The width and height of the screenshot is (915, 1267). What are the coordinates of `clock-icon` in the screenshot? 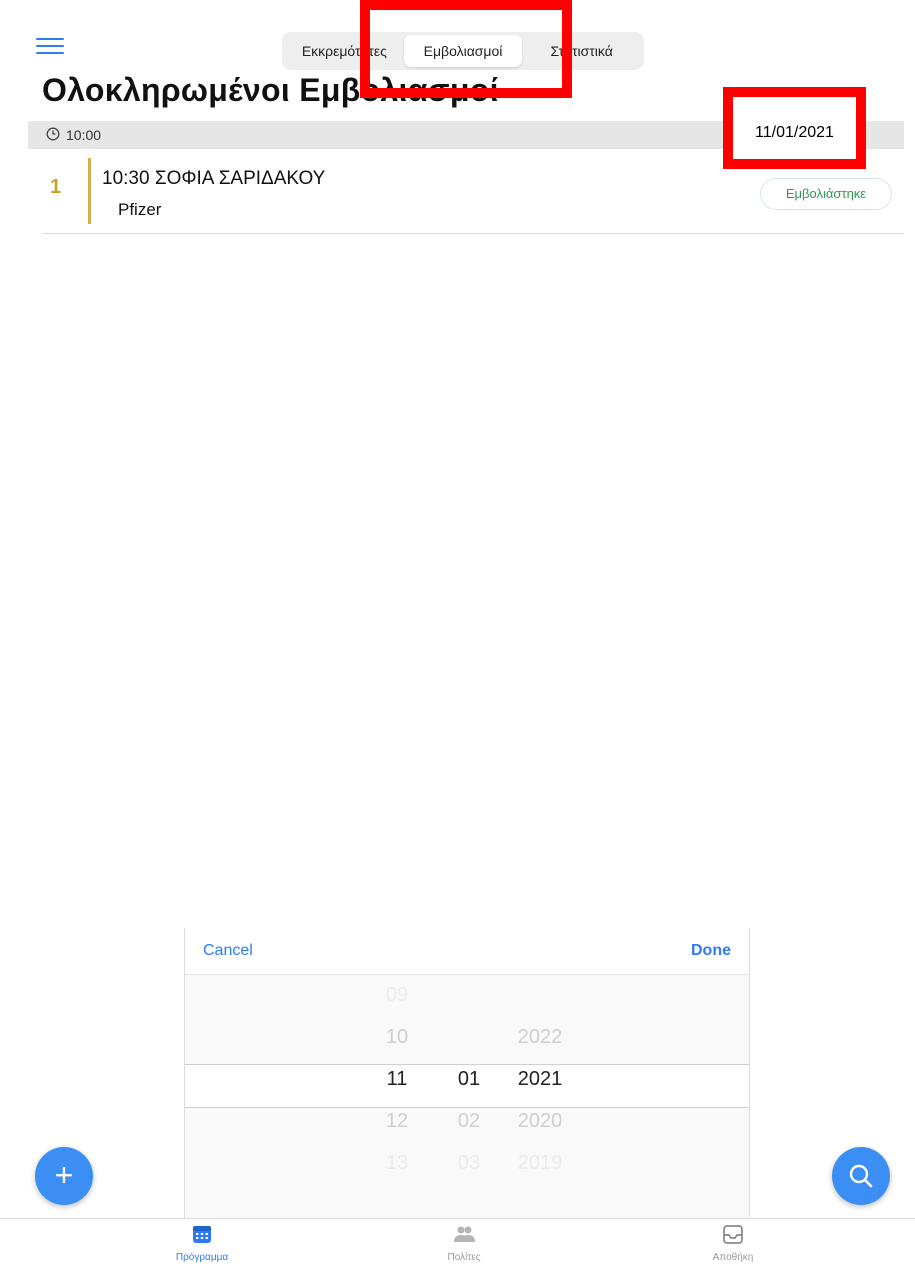 It's located at (53, 134).